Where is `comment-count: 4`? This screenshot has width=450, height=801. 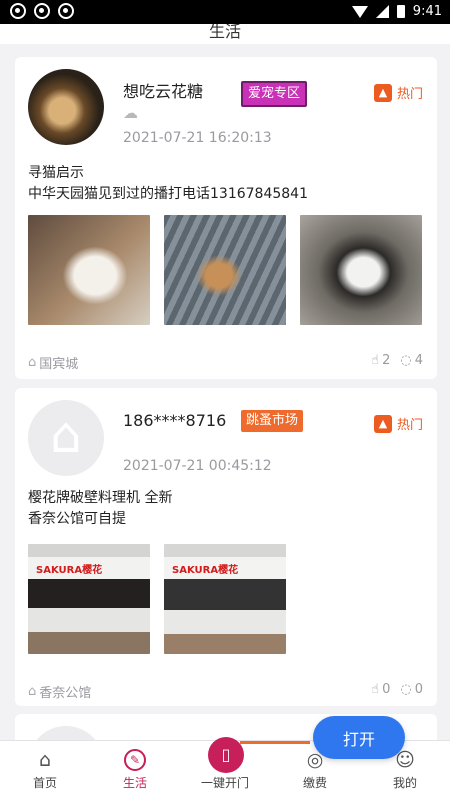 comment-count: 4 is located at coordinates (418, 360).